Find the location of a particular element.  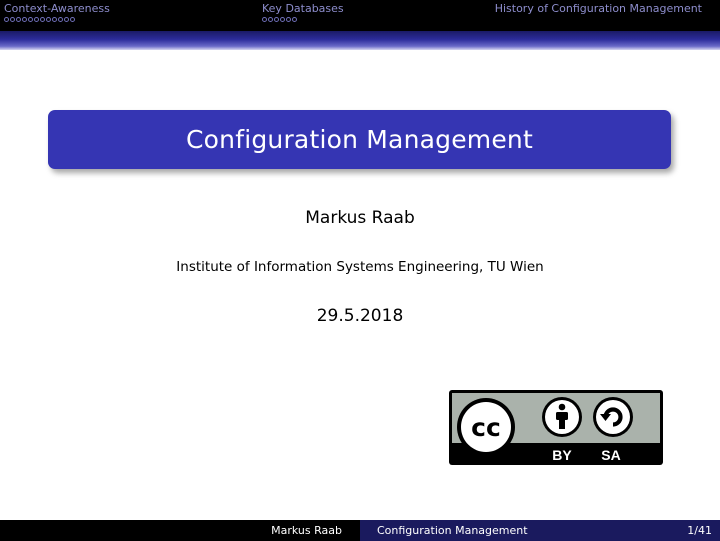

cc-badge-graphic: cc BY SA is located at coordinates (556, 428).